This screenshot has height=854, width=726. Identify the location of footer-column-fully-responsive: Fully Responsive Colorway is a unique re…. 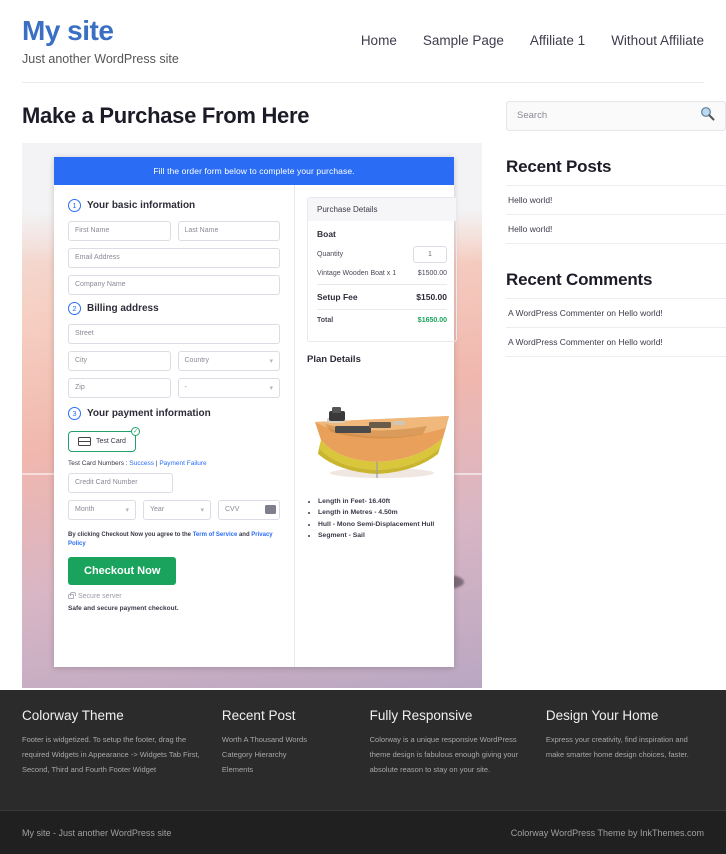
(449, 759).